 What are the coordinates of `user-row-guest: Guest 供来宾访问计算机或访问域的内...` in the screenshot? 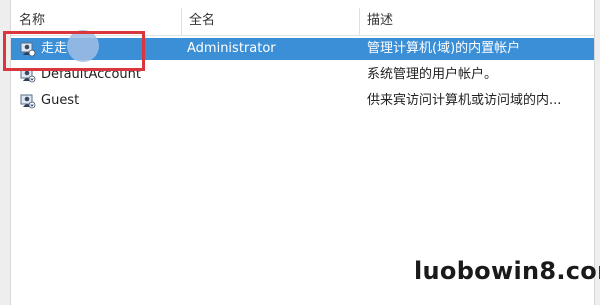 It's located at (302, 101).